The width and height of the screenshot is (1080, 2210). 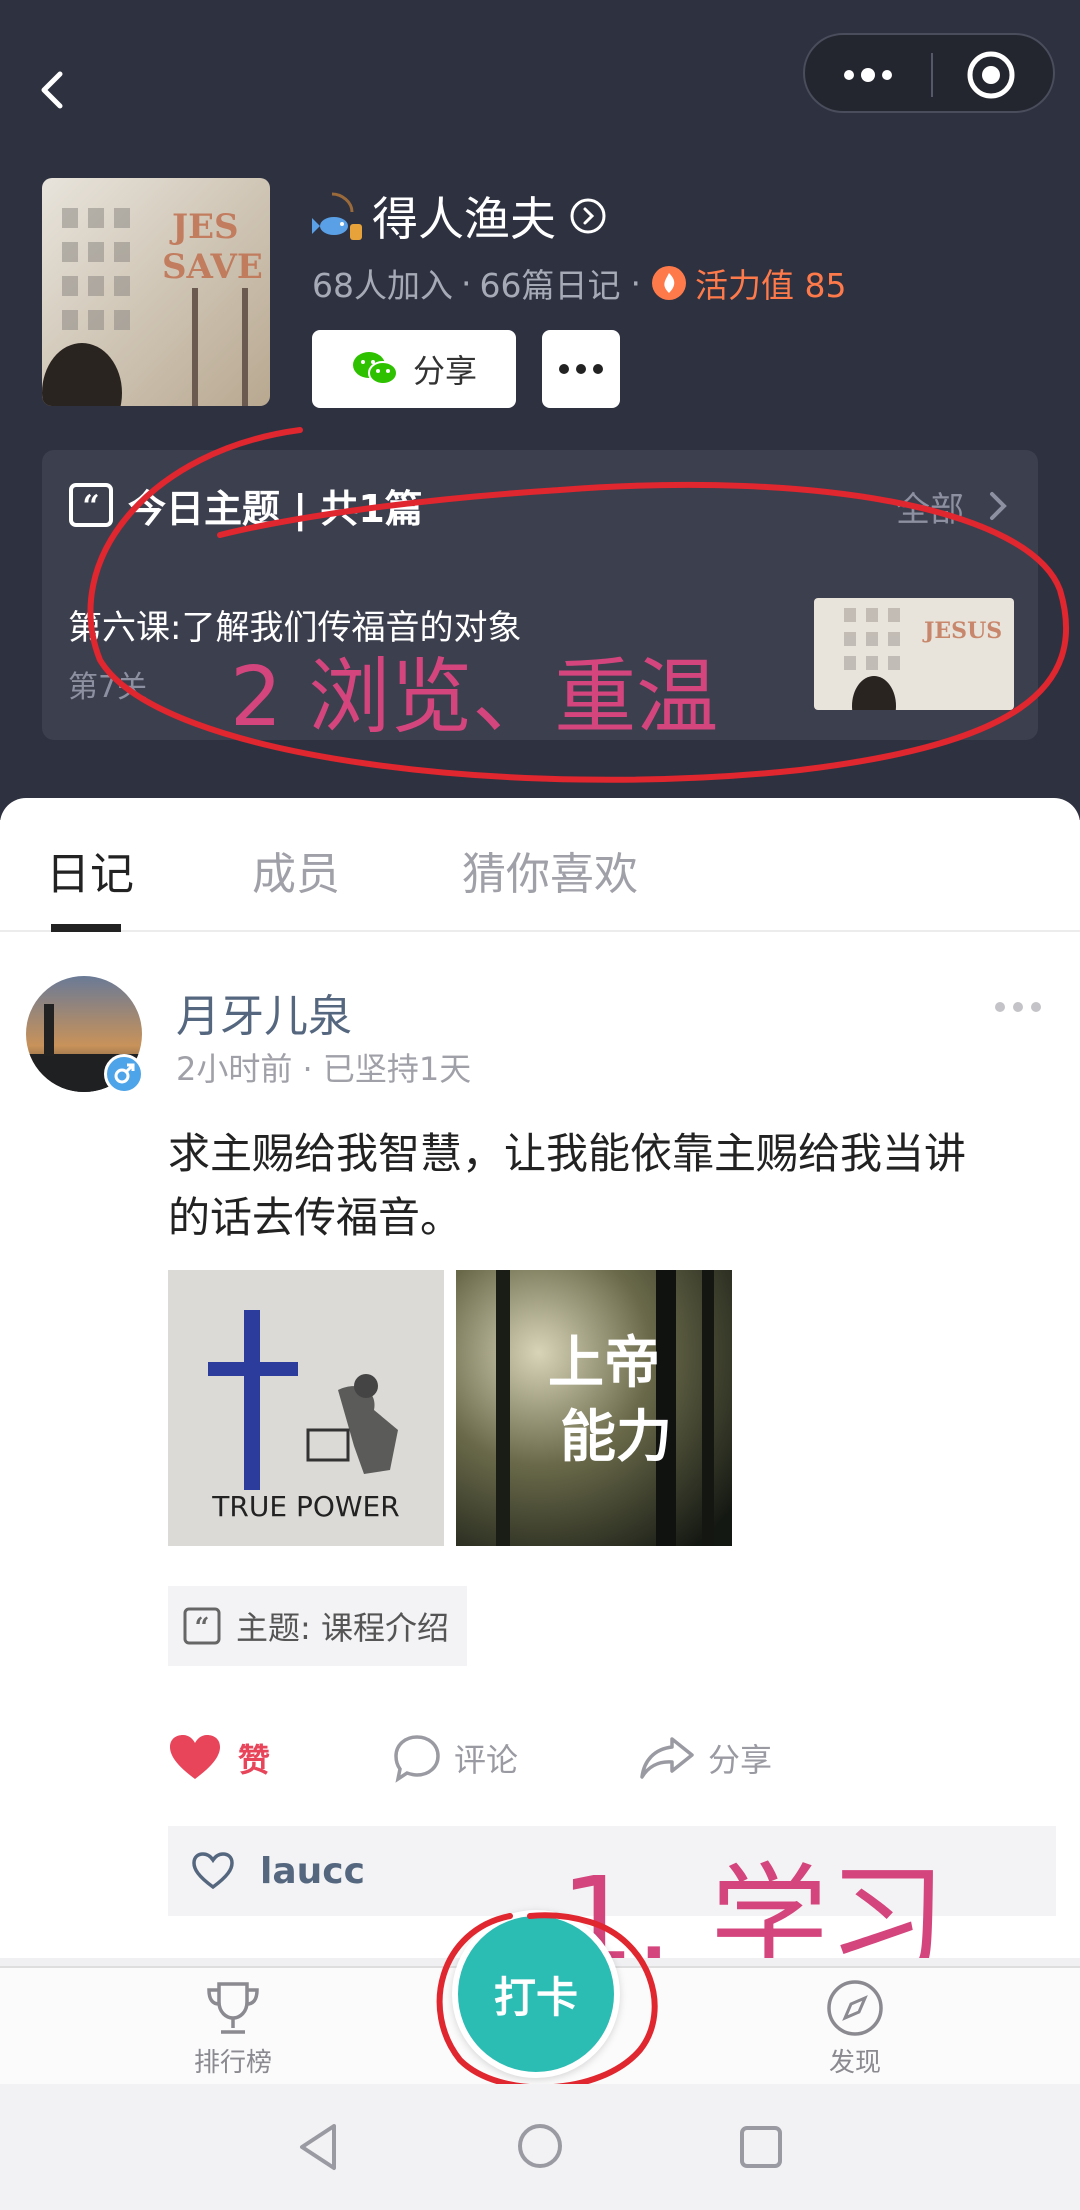 I want to click on more-dots-icon, so click(x=1018, y=1007).